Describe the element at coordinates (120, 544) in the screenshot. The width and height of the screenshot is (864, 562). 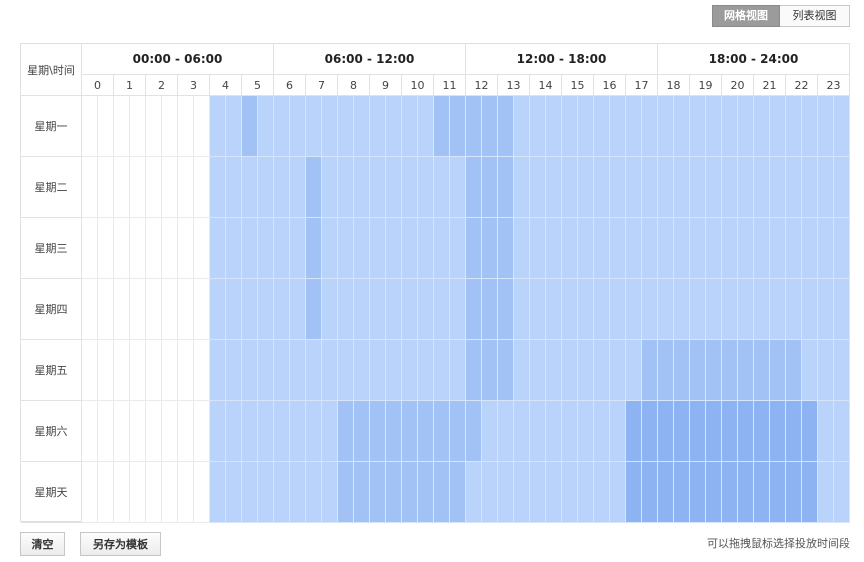
I see `save-as-template-button: 另存为模板` at that location.